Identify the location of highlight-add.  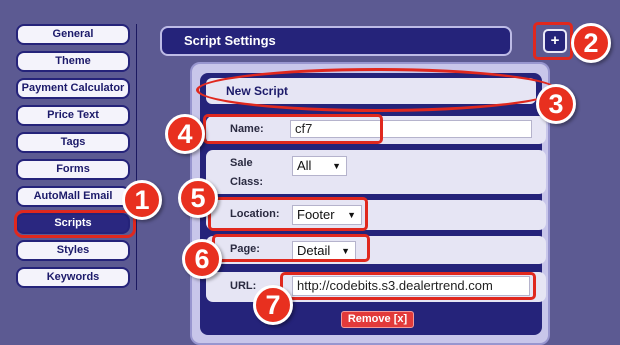
(553, 41).